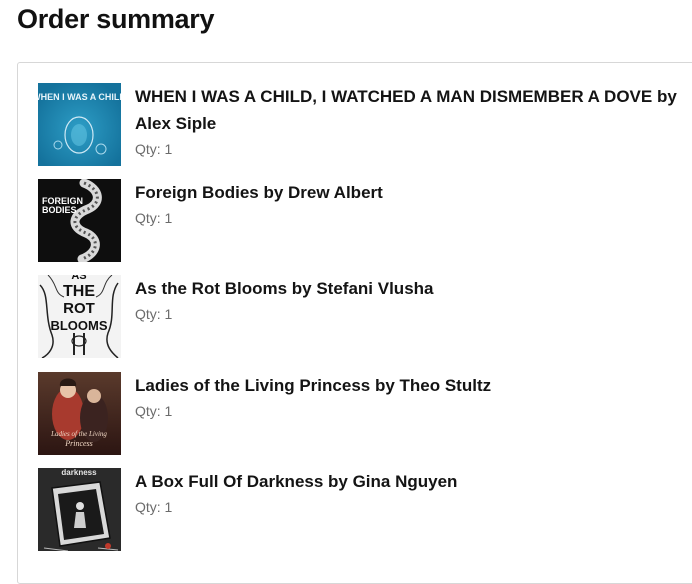 Image resolution: width=692 pixels, height=584 pixels. Describe the element at coordinates (59, 210) in the screenshot. I see `cover-title-text: BODIES` at that location.